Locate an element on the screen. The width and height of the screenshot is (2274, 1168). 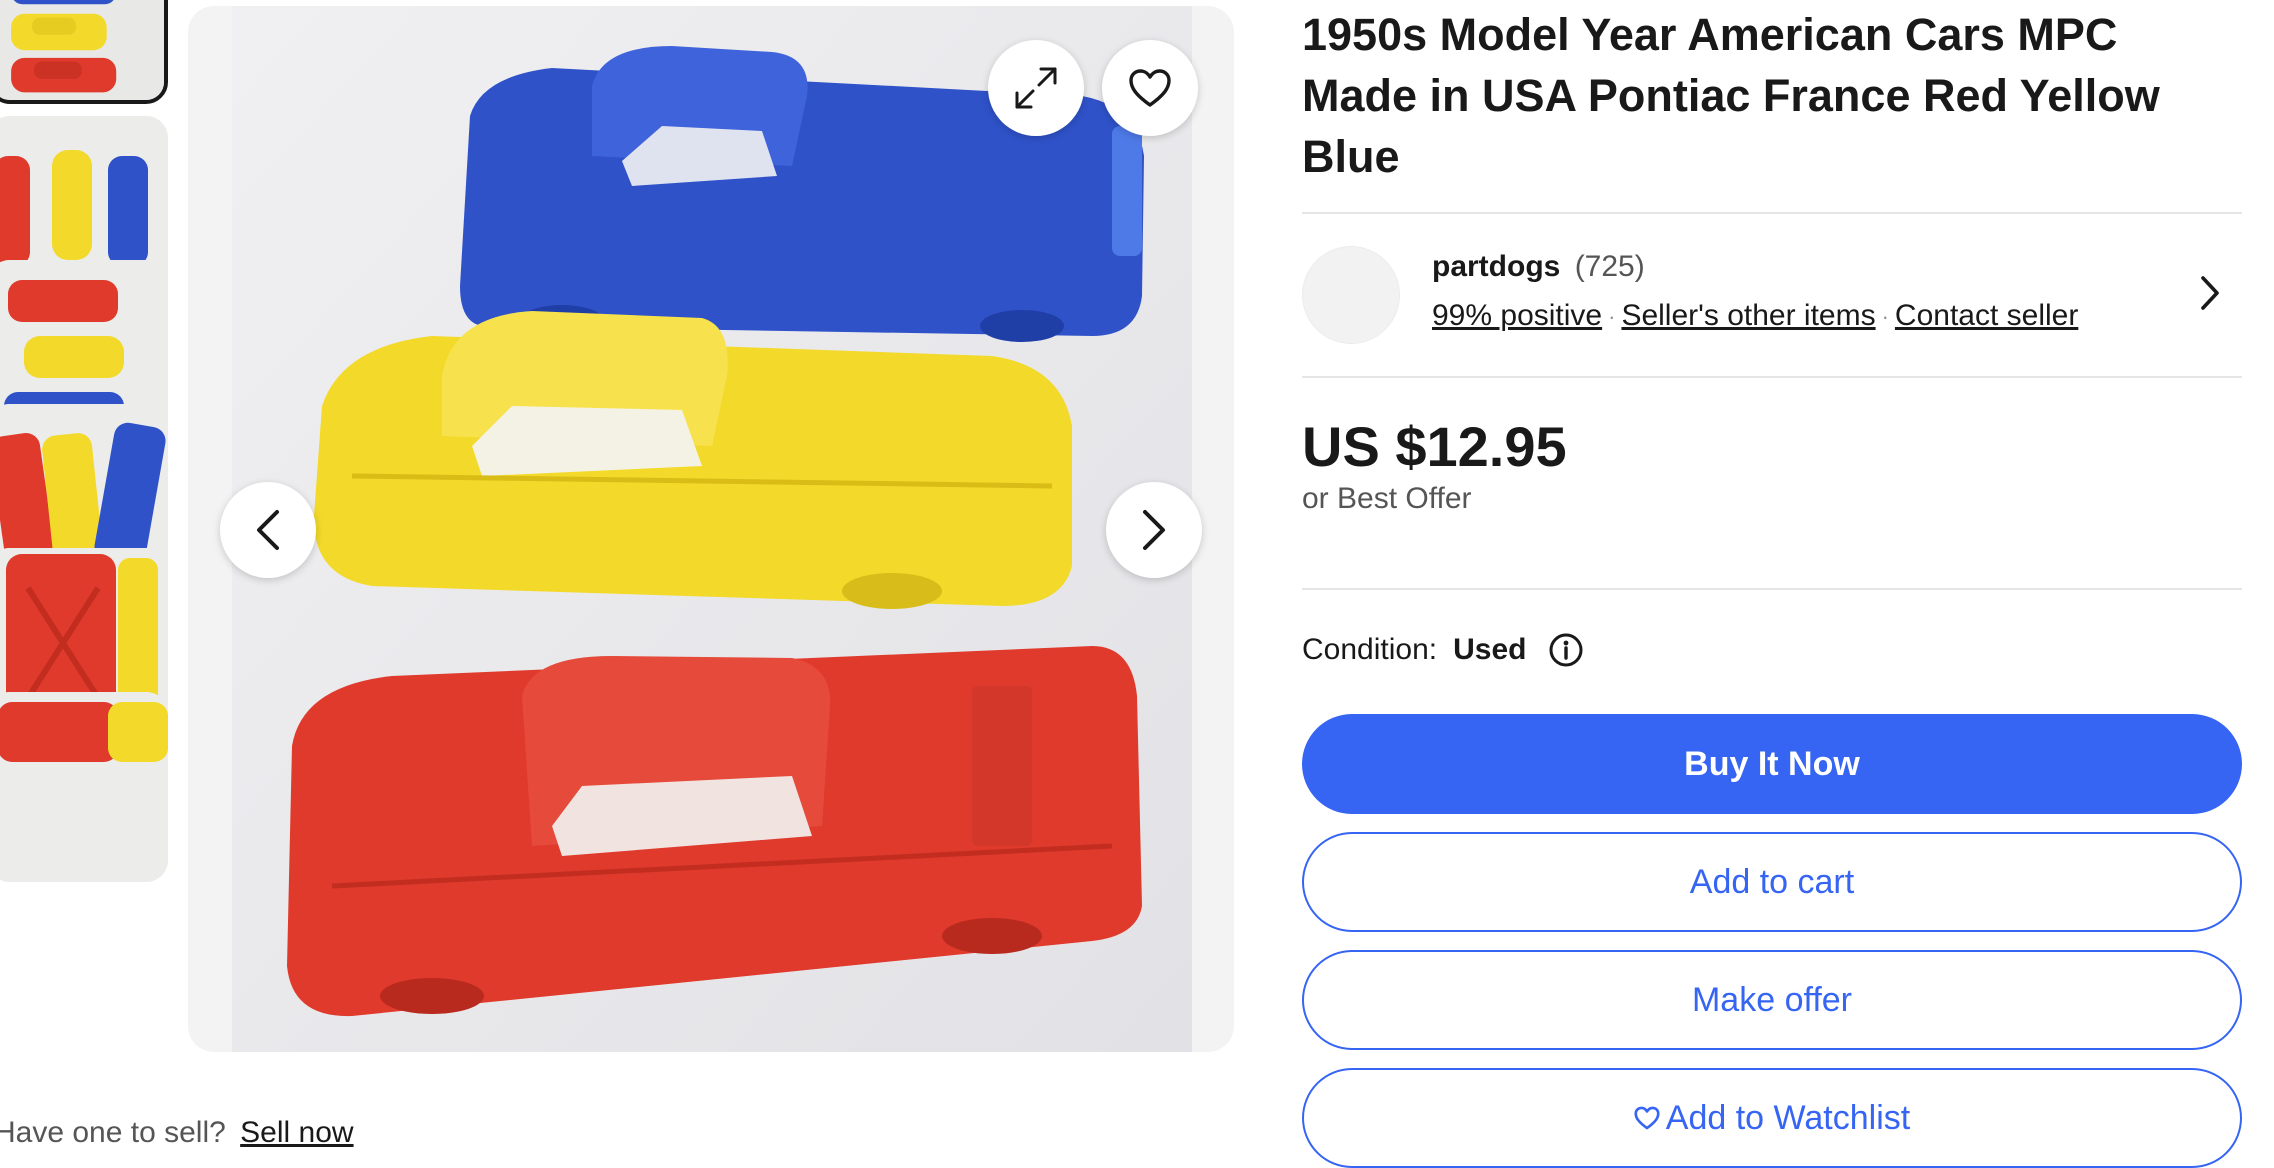
seller-feedback-count: (725) is located at coordinates (1609, 266).